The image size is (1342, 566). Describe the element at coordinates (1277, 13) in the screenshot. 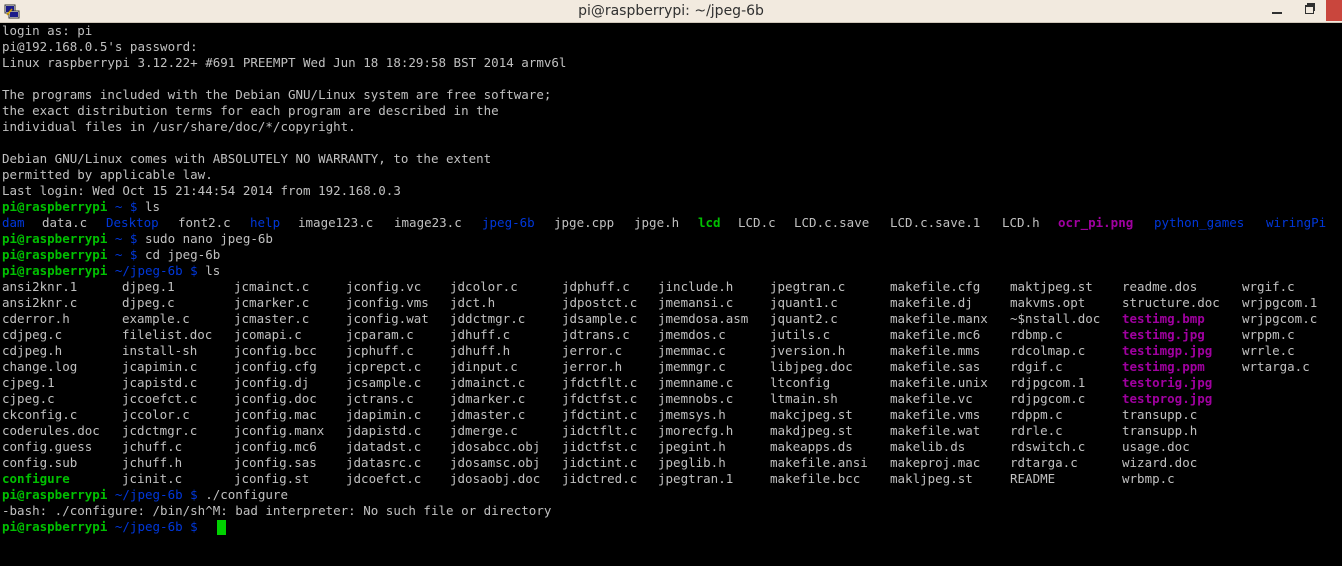

I see `minimize-icon` at that location.